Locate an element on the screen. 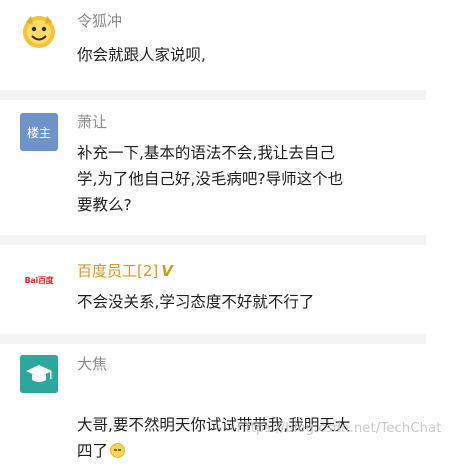 This screenshot has width=456, height=464. username: 百度员工[2] V is located at coordinates (125, 270).